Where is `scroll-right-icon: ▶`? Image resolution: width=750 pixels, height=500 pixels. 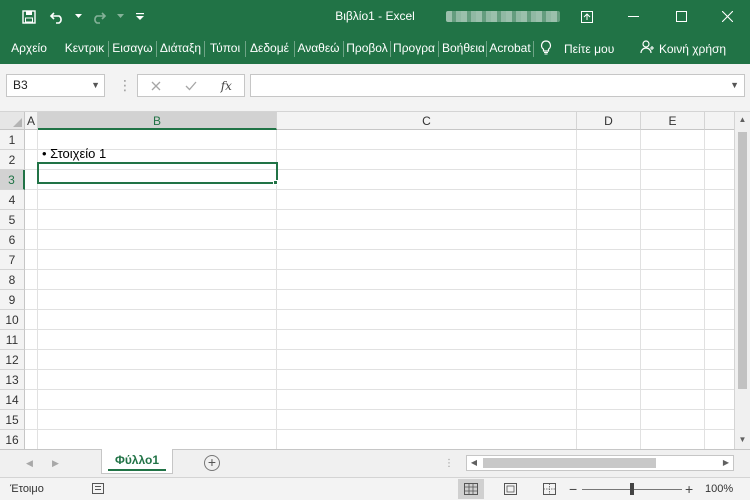
scroll-right-icon: ▶ is located at coordinates (726, 463).